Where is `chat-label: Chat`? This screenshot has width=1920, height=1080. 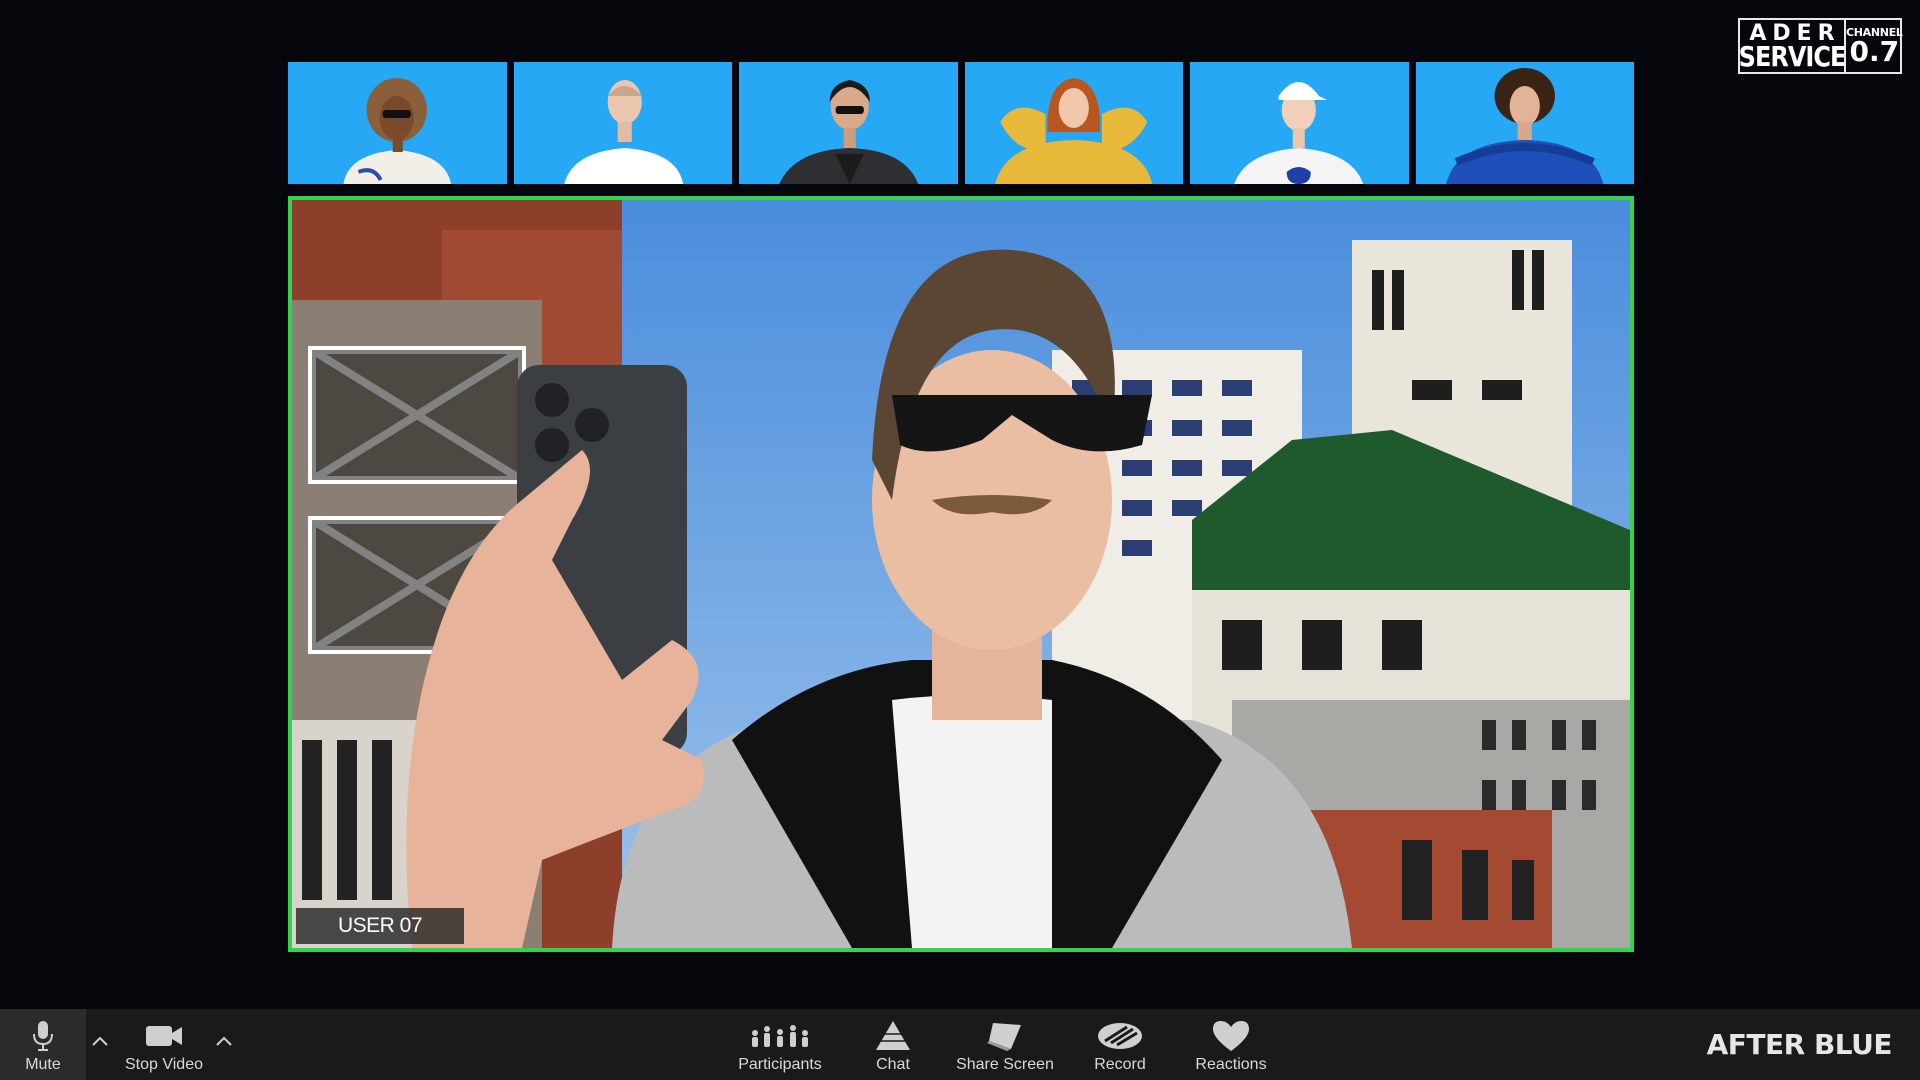
chat-label: Chat is located at coordinates (893, 1064).